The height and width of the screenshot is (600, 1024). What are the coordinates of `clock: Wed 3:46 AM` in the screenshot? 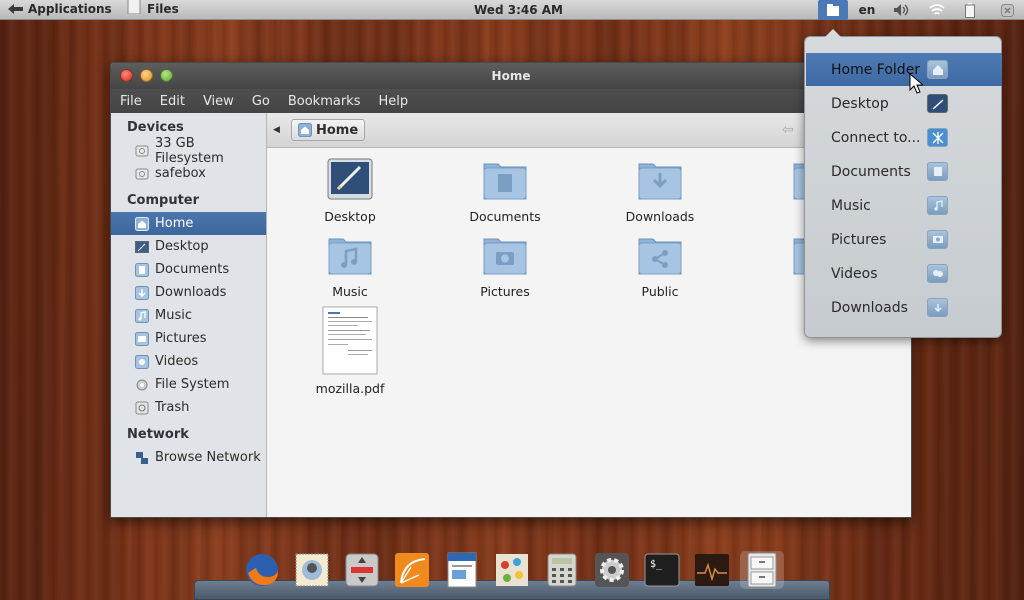 It's located at (518, 10).